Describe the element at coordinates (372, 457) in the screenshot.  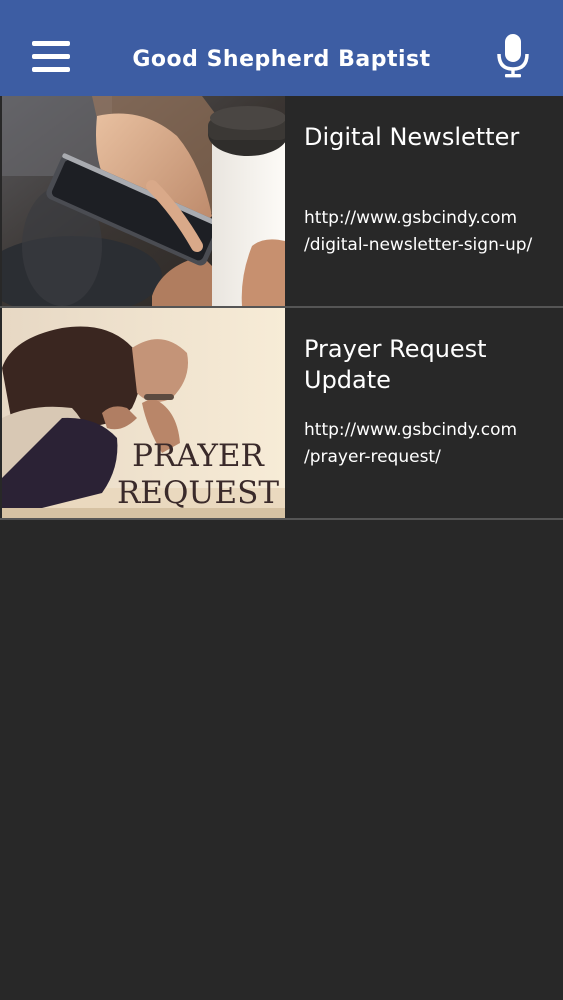
I see `item-url-line: /prayer-request/` at that location.